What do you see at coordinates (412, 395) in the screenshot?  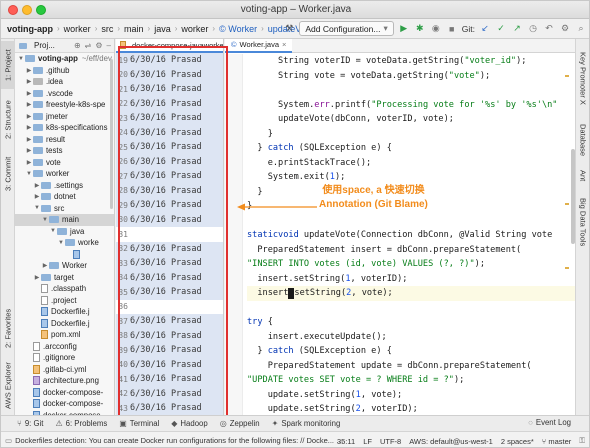 I see `code-line: update.setString(1, vote);` at bounding box center [412, 395].